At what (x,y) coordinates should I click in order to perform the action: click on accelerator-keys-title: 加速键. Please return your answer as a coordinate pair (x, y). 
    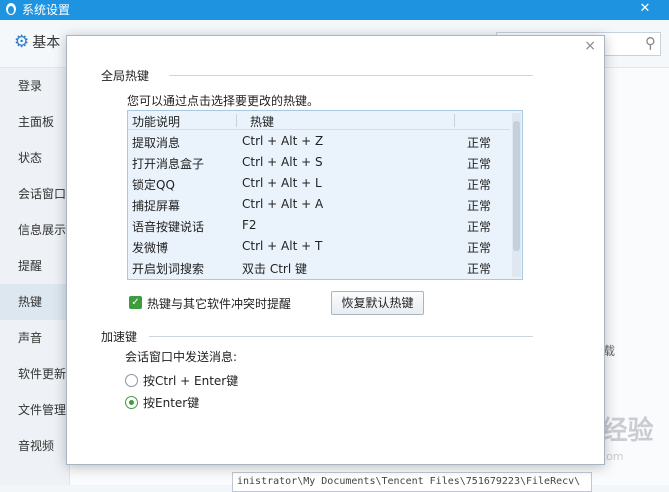
    Looking at the image, I should click on (119, 337).